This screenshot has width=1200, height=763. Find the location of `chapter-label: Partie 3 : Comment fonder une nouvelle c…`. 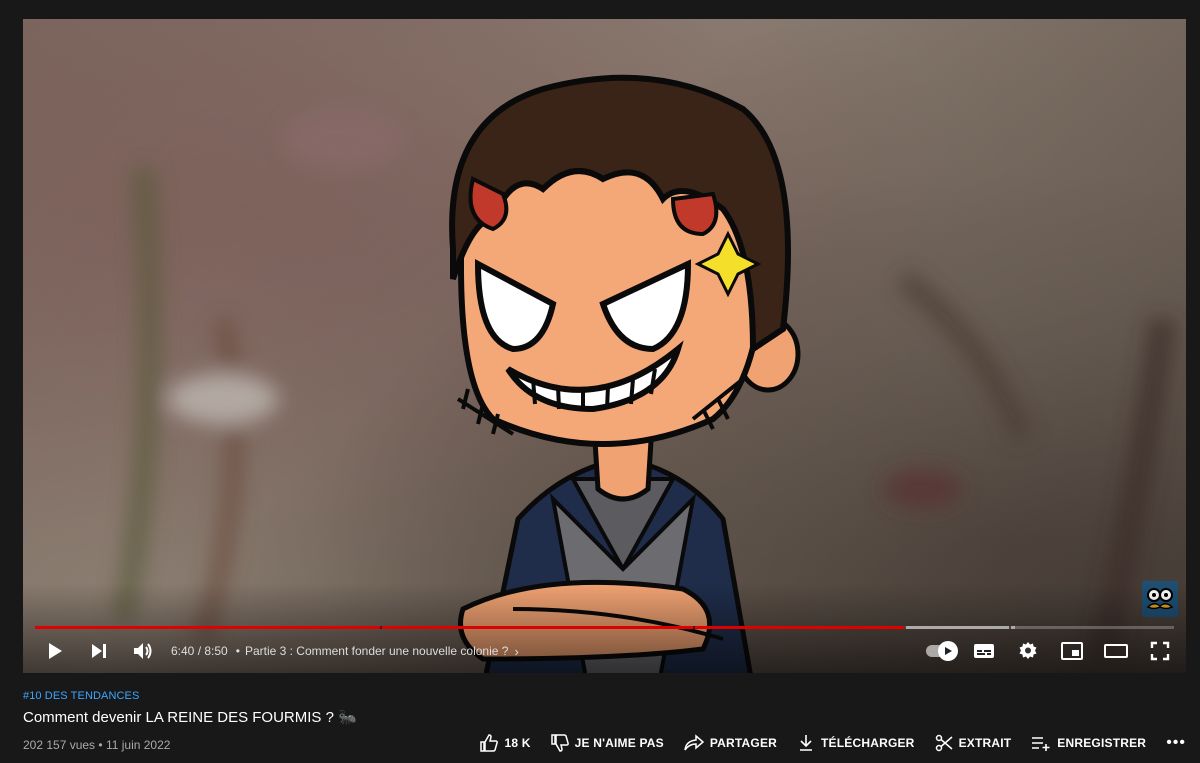

chapter-label: Partie 3 : Comment fonder une nouvelle c… is located at coordinates (376, 651).